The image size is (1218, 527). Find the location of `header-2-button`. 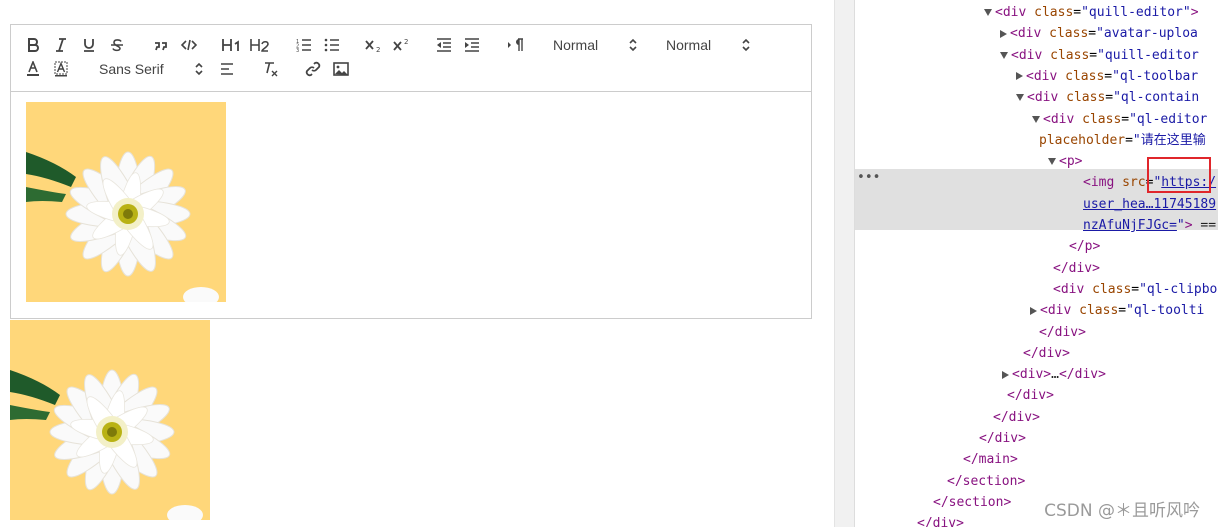

header-2-button is located at coordinates (260, 45).